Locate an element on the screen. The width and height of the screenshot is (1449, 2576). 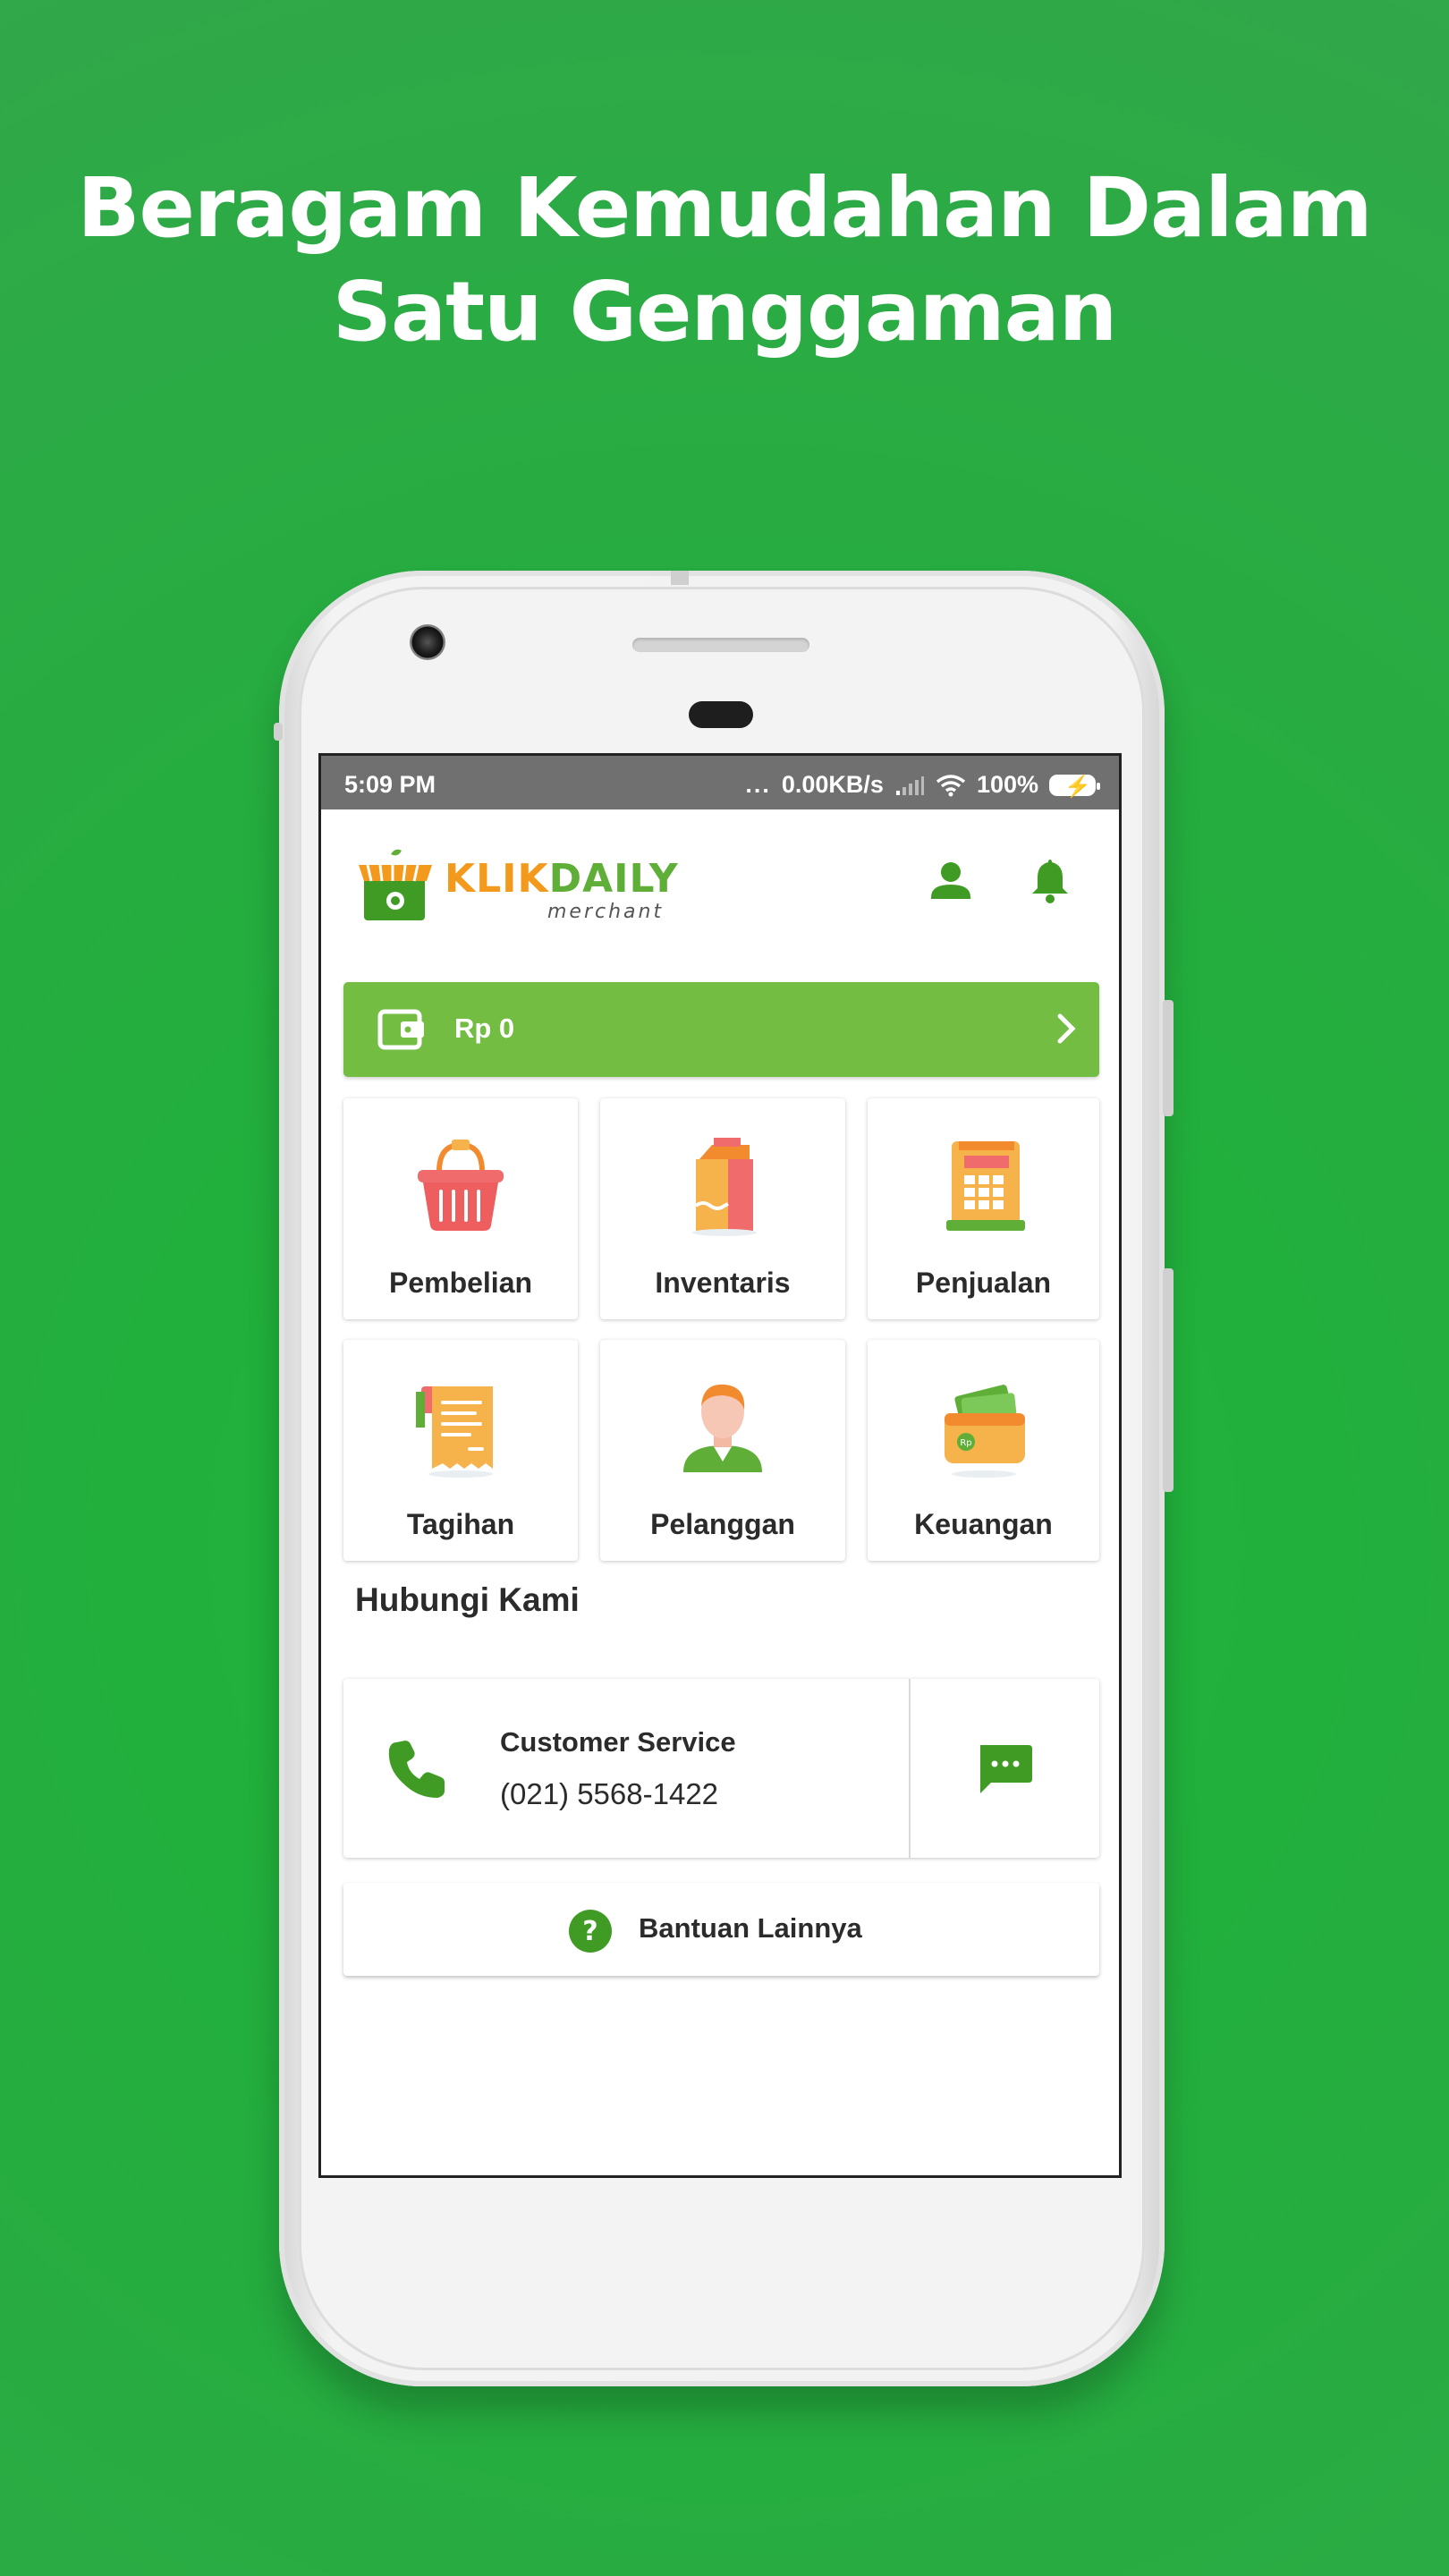
basket-icon is located at coordinates (461, 1185).